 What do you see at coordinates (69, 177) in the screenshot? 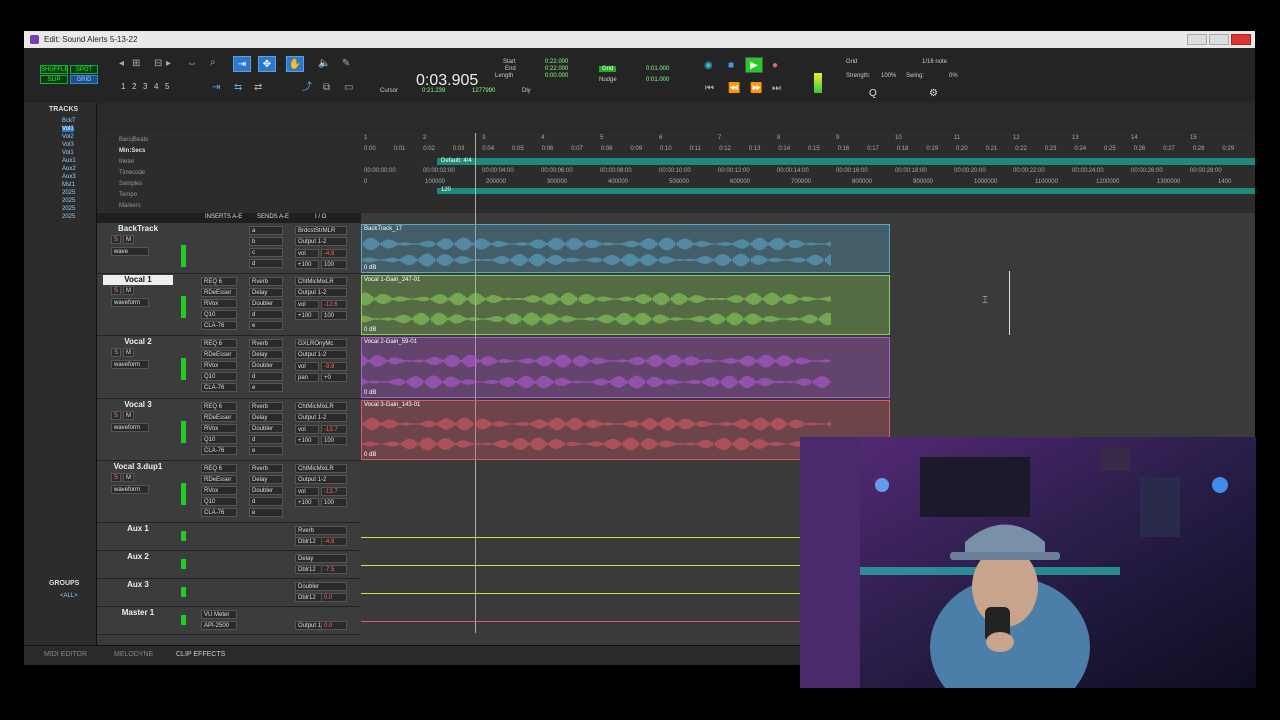
I see `tracklist-item: Aux3` at bounding box center [69, 177].